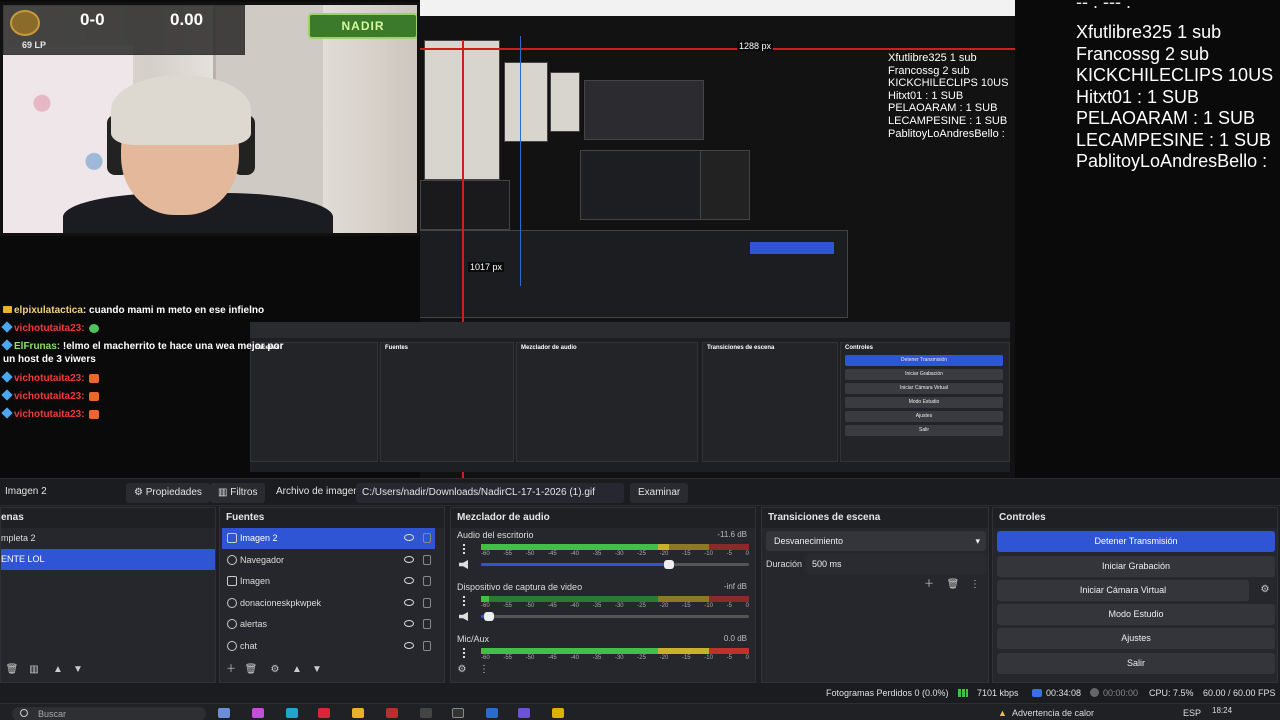  Describe the element at coordinates (328, 581) in the screenshot. I see `source-item: Imagen` at that location.